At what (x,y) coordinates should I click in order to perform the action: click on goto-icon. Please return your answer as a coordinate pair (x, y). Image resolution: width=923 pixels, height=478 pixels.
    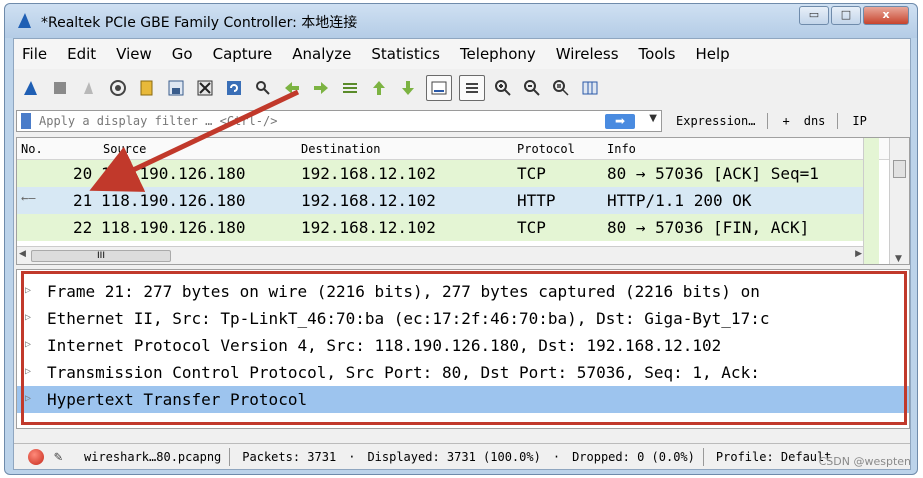
    Looking at the image, I should click on (350, 88).